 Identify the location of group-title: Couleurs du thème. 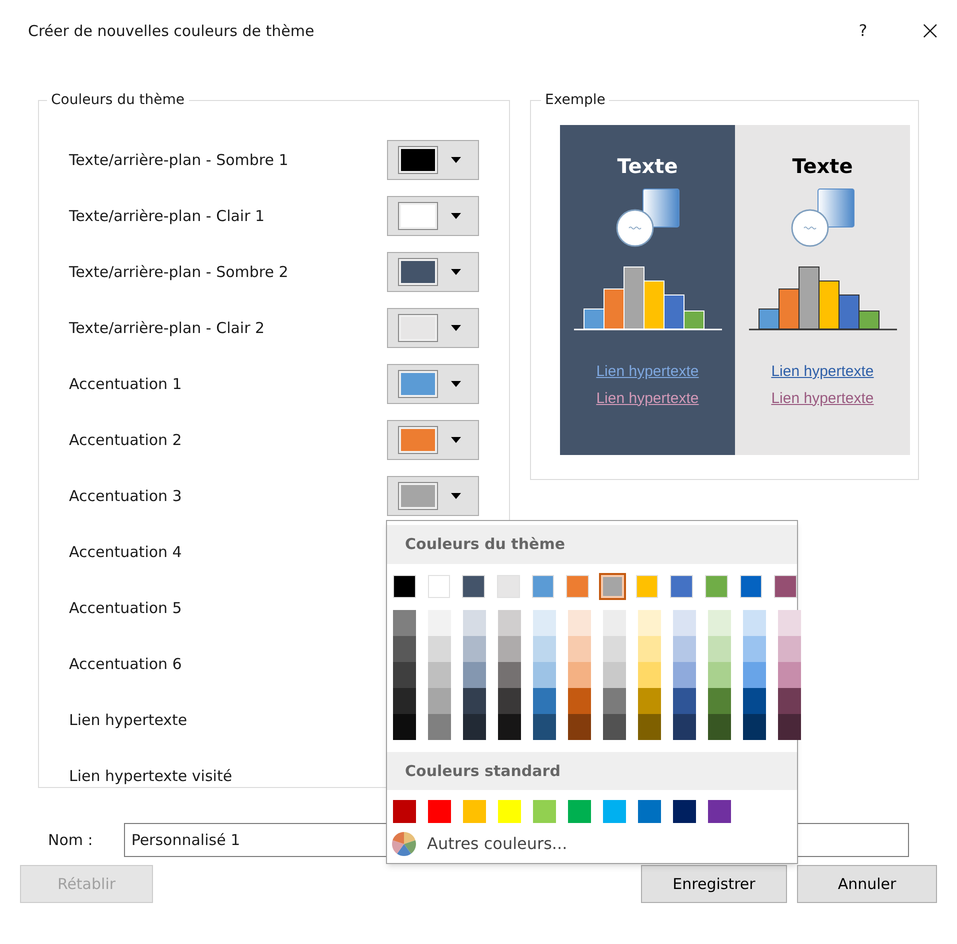
(118, 100).